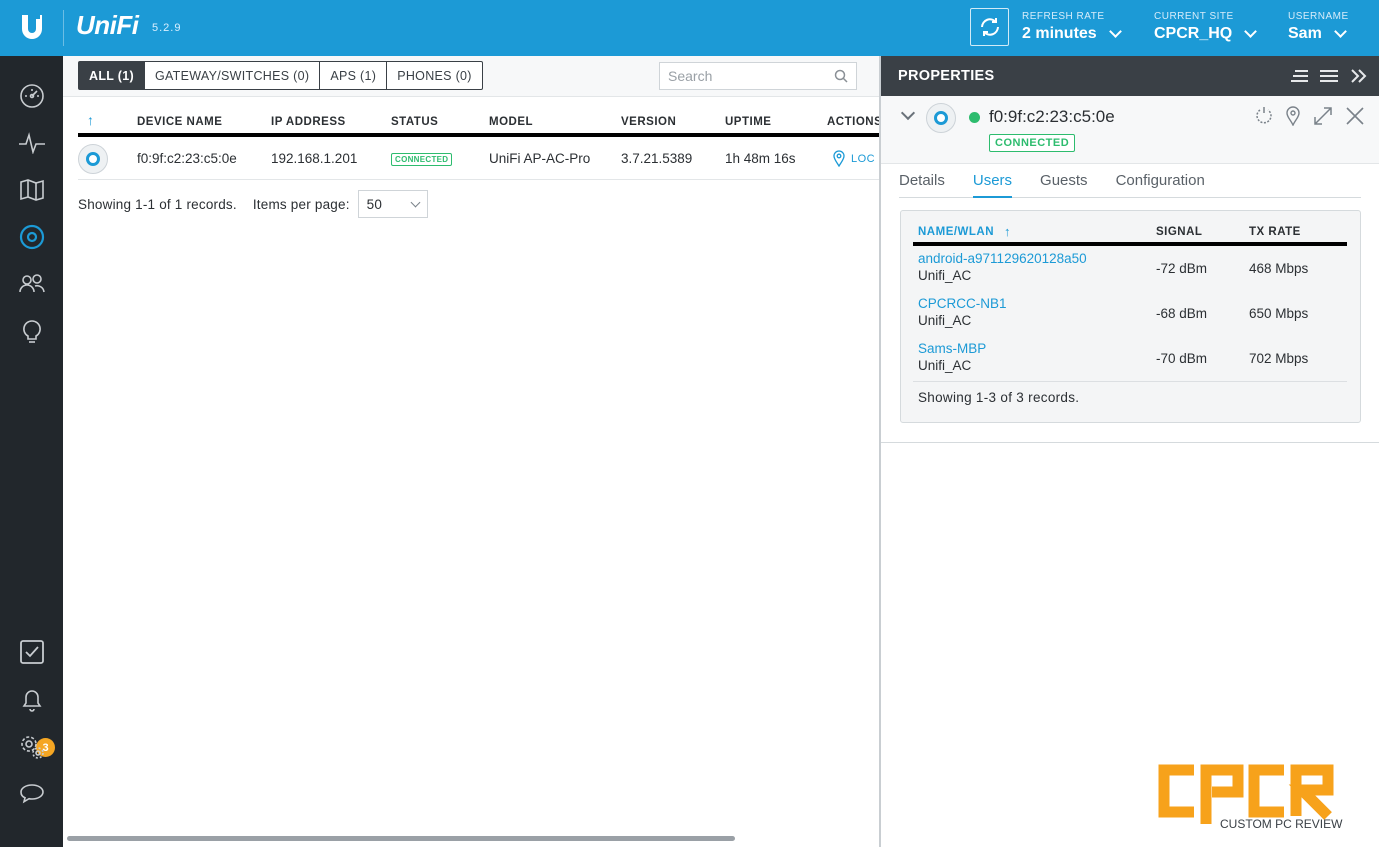  What do you see at coordinates (31, 451) in the screenshot?
I see `sidebar: 3` at bounding box center [31, 451].